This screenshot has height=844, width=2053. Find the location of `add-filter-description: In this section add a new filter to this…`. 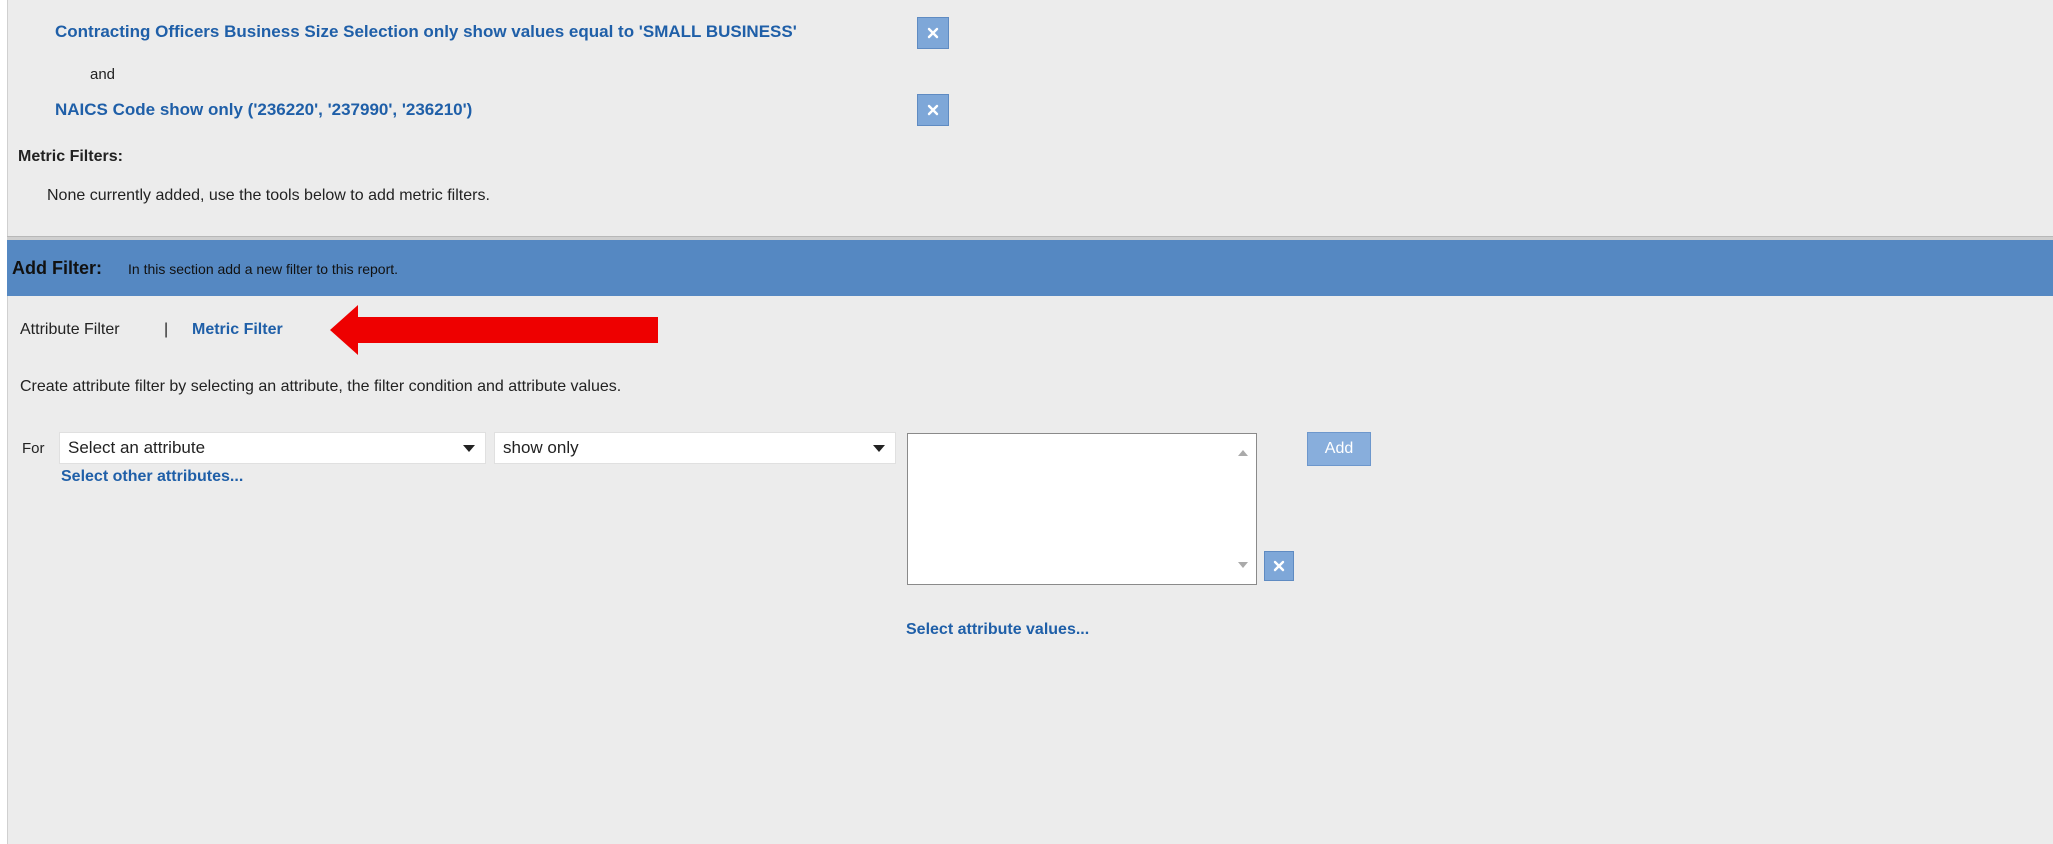

add-filter-description: In this section add a new filter to this… is located at coordinates (263, 269).